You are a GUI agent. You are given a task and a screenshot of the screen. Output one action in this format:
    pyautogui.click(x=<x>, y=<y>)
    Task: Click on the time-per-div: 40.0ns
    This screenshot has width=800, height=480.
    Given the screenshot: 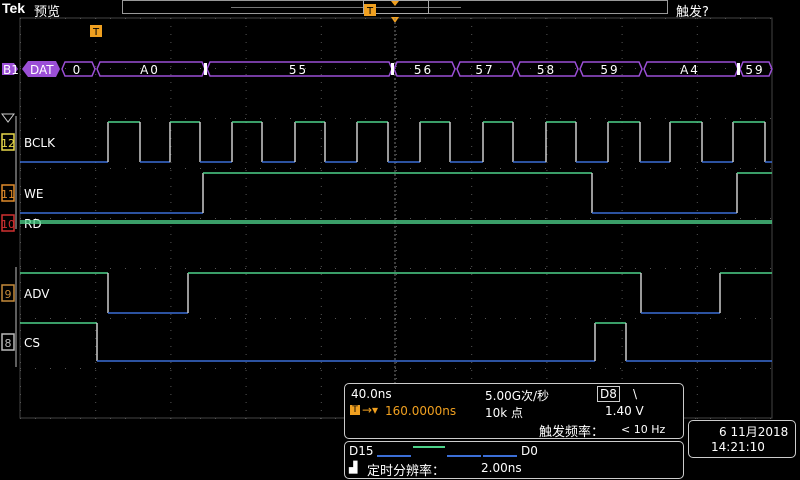 What is the action you would take?
    pyautogui.click(x=371, y=394)
    